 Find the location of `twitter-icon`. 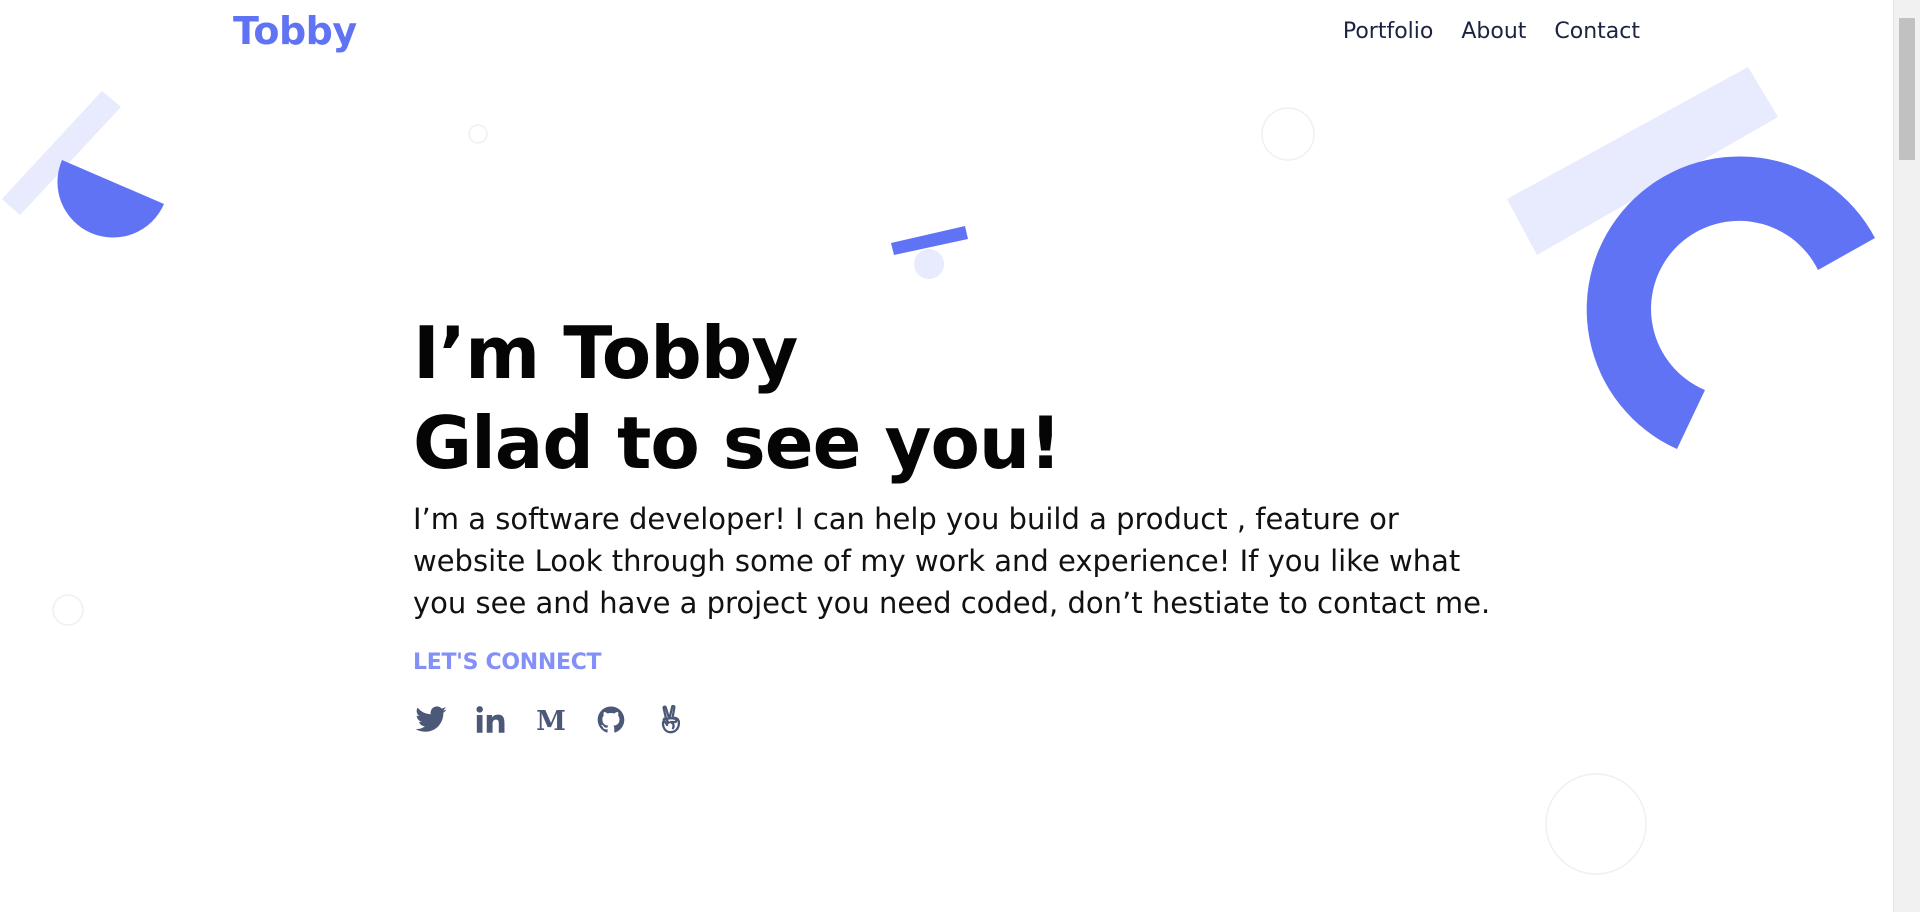

twitter-icon is located at coordinates (431, 719).